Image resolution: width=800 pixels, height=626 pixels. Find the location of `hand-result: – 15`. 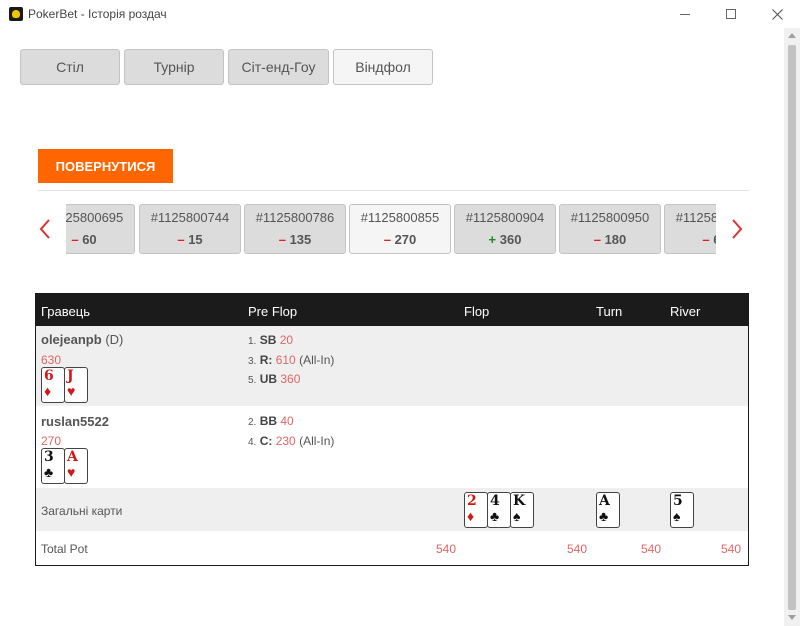

hand-result: – 15 is located at coordinates (190, 239).